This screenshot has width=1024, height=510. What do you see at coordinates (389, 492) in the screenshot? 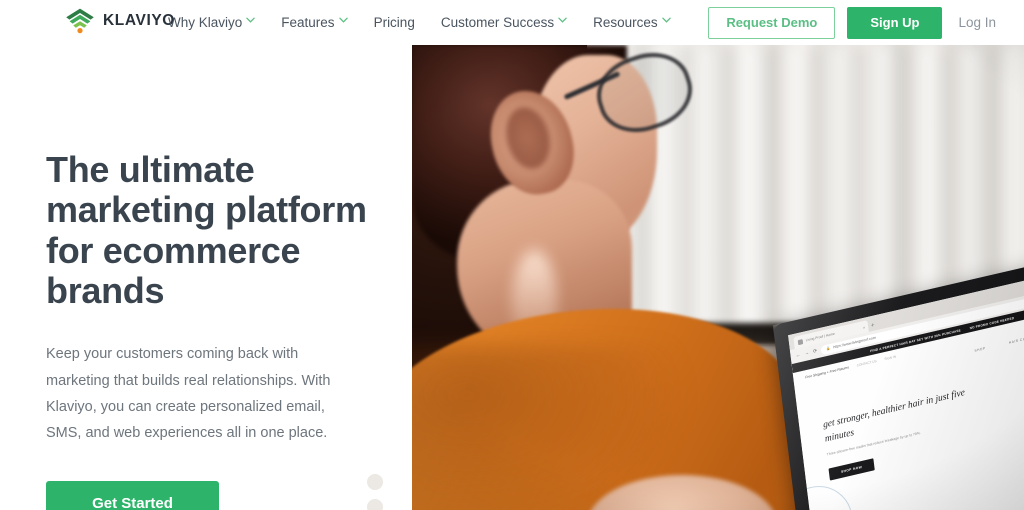
I see `carousel-dots` at bounding box center [389, 492].